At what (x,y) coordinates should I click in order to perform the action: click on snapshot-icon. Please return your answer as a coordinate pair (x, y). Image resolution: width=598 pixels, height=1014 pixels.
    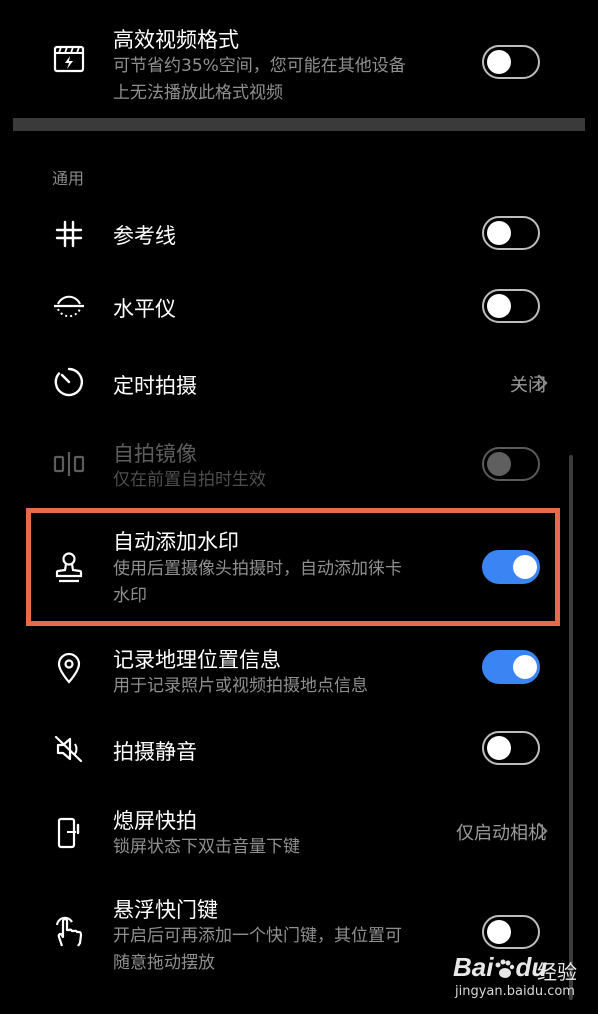
    Looking at the image, I should click on (69, 833).